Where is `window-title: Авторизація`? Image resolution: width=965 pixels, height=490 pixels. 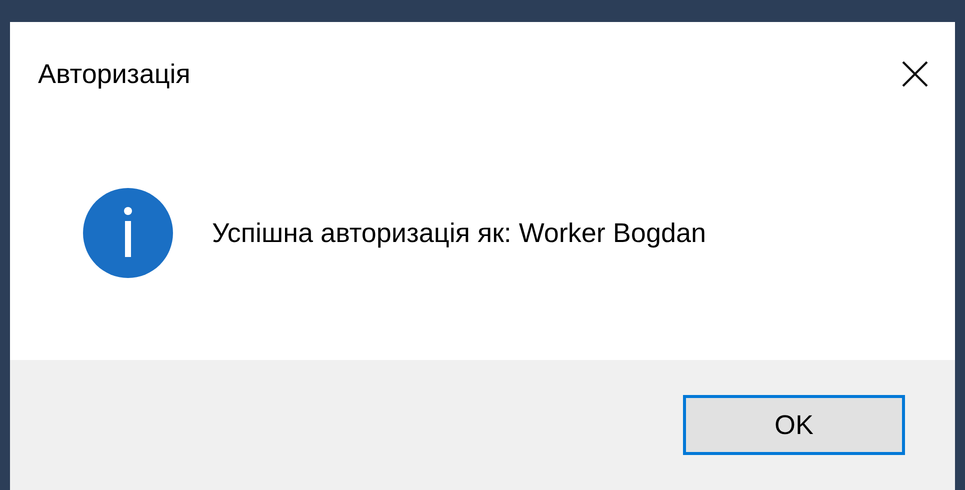 window-title: Авторизація is located at coordinates (114, 74).